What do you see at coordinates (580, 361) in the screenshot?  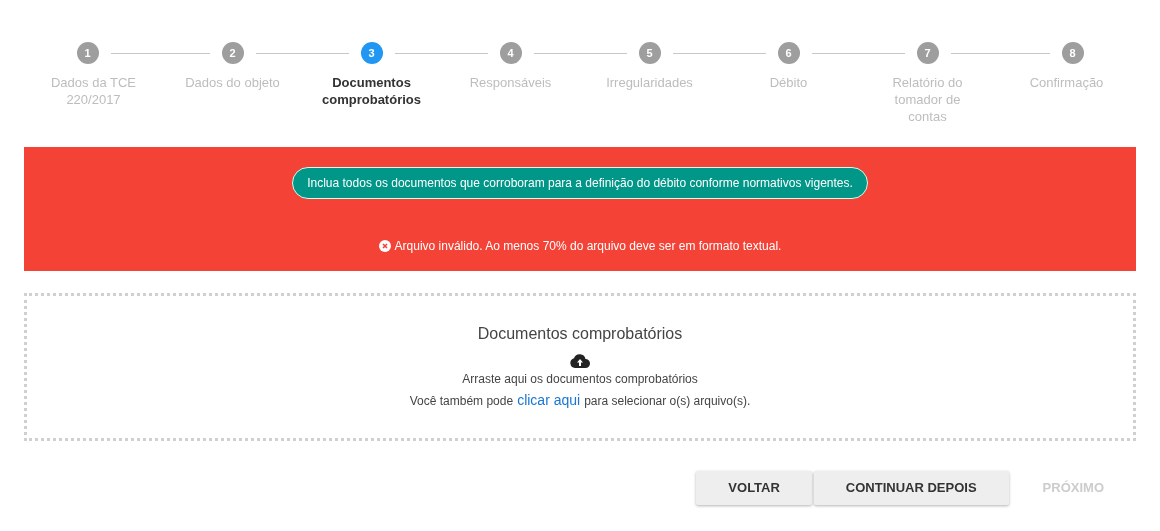 I see `upload-cloud-icon` at bounding box center [580, 361].